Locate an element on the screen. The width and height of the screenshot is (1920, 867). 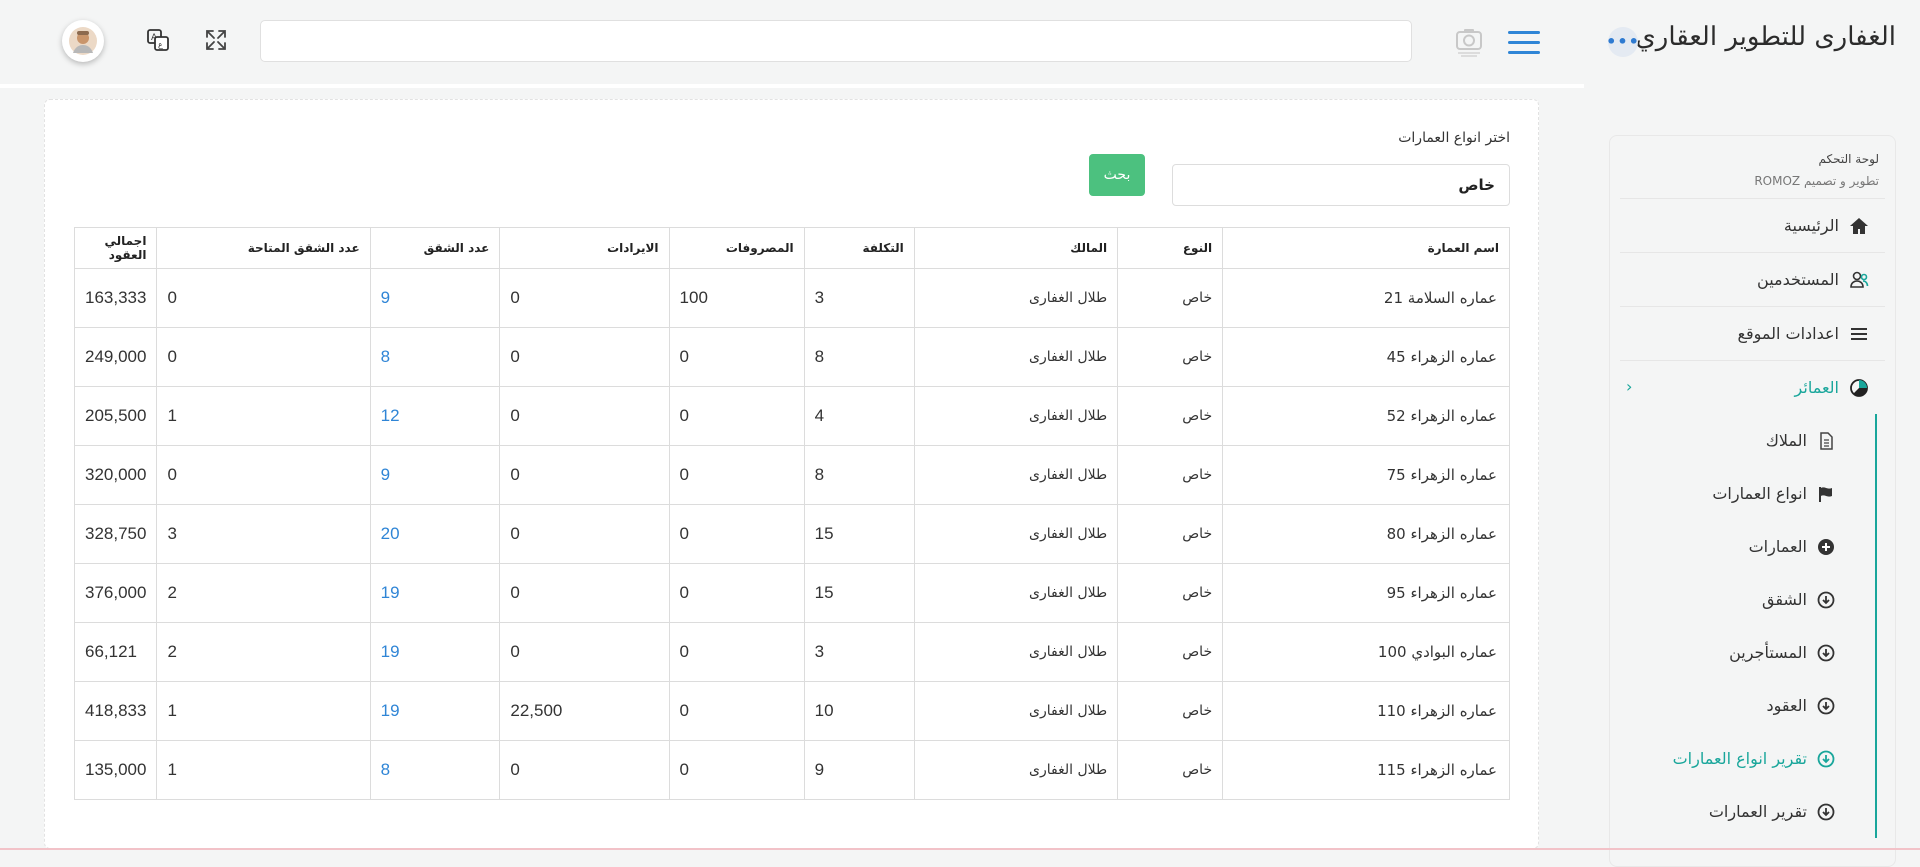
column-header: المالك is located at coordinates (1016, 248).